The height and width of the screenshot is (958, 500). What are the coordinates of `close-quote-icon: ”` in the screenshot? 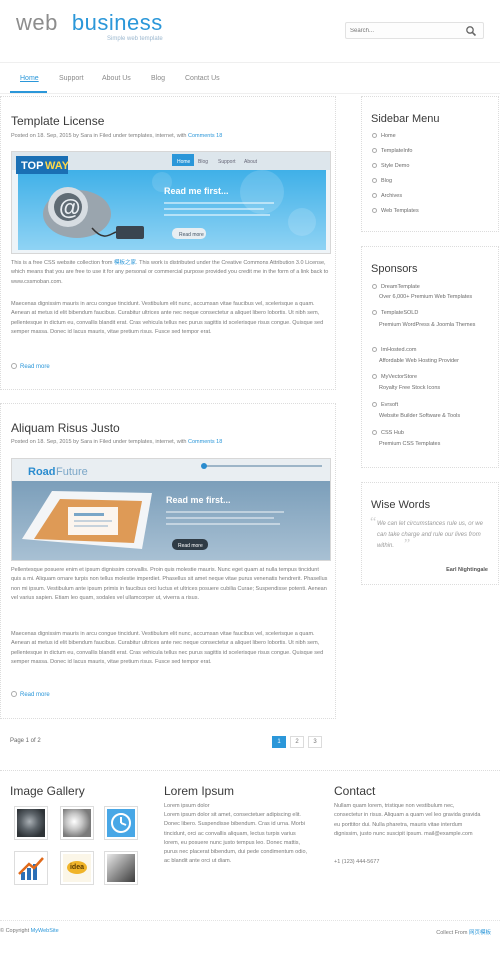 It's located at (407, 544).